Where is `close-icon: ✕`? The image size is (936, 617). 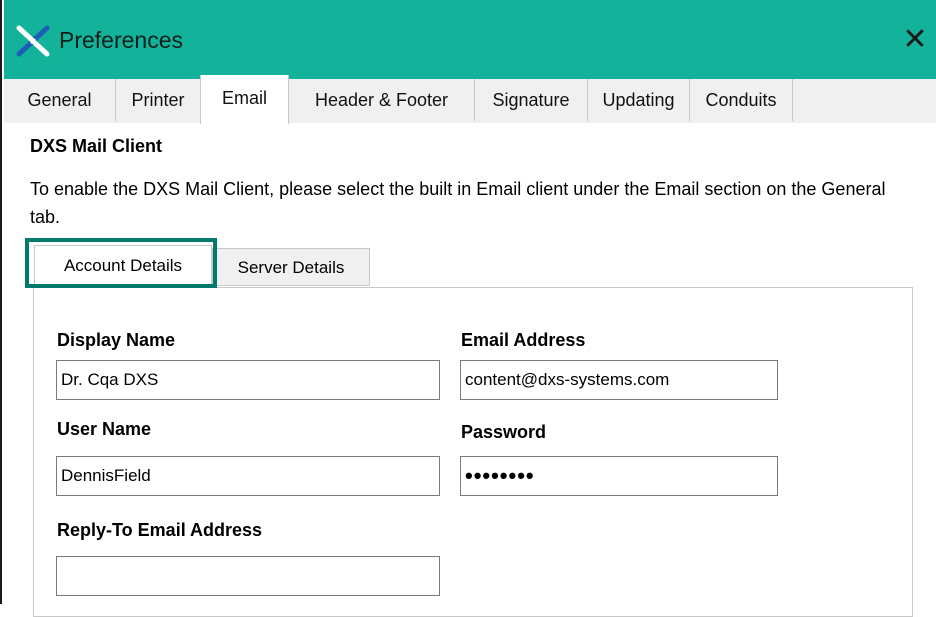 close-icon: ✕ is located at coordinates (915, 40).